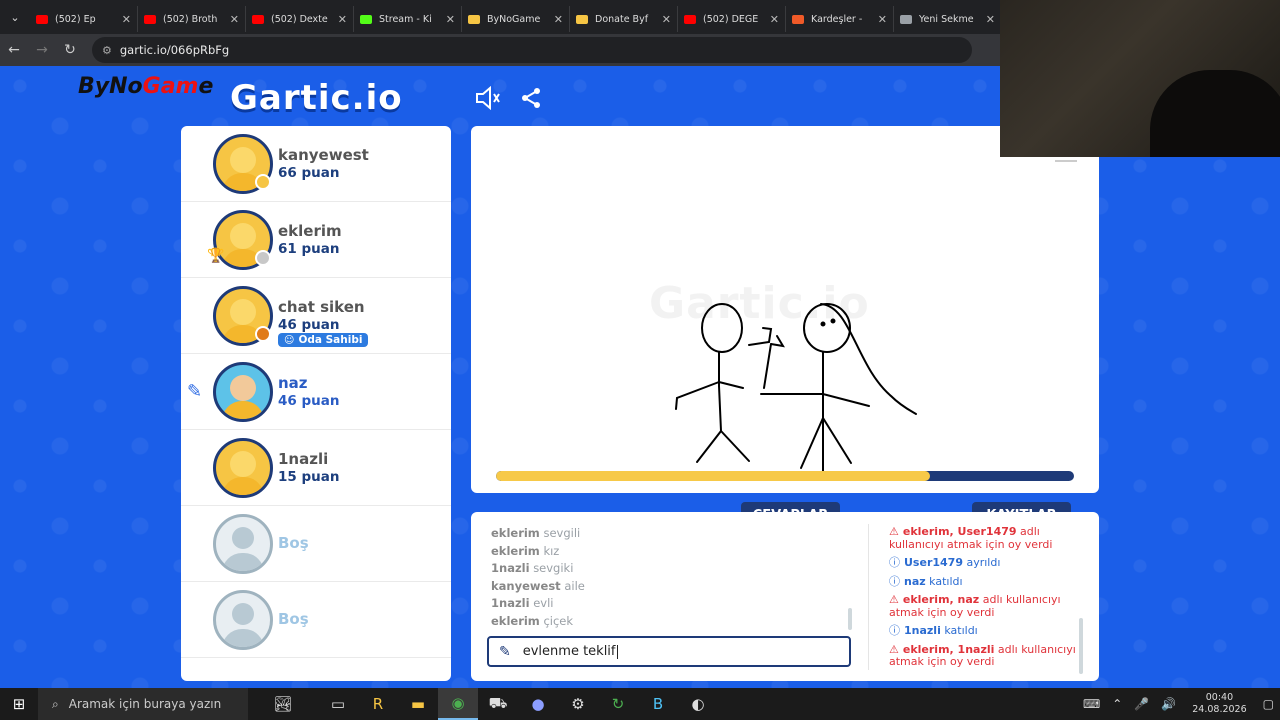 This screenshot has height=720, width=1280. I want to click on browser-tab: ByNoGame ✕, so click(516, 19).